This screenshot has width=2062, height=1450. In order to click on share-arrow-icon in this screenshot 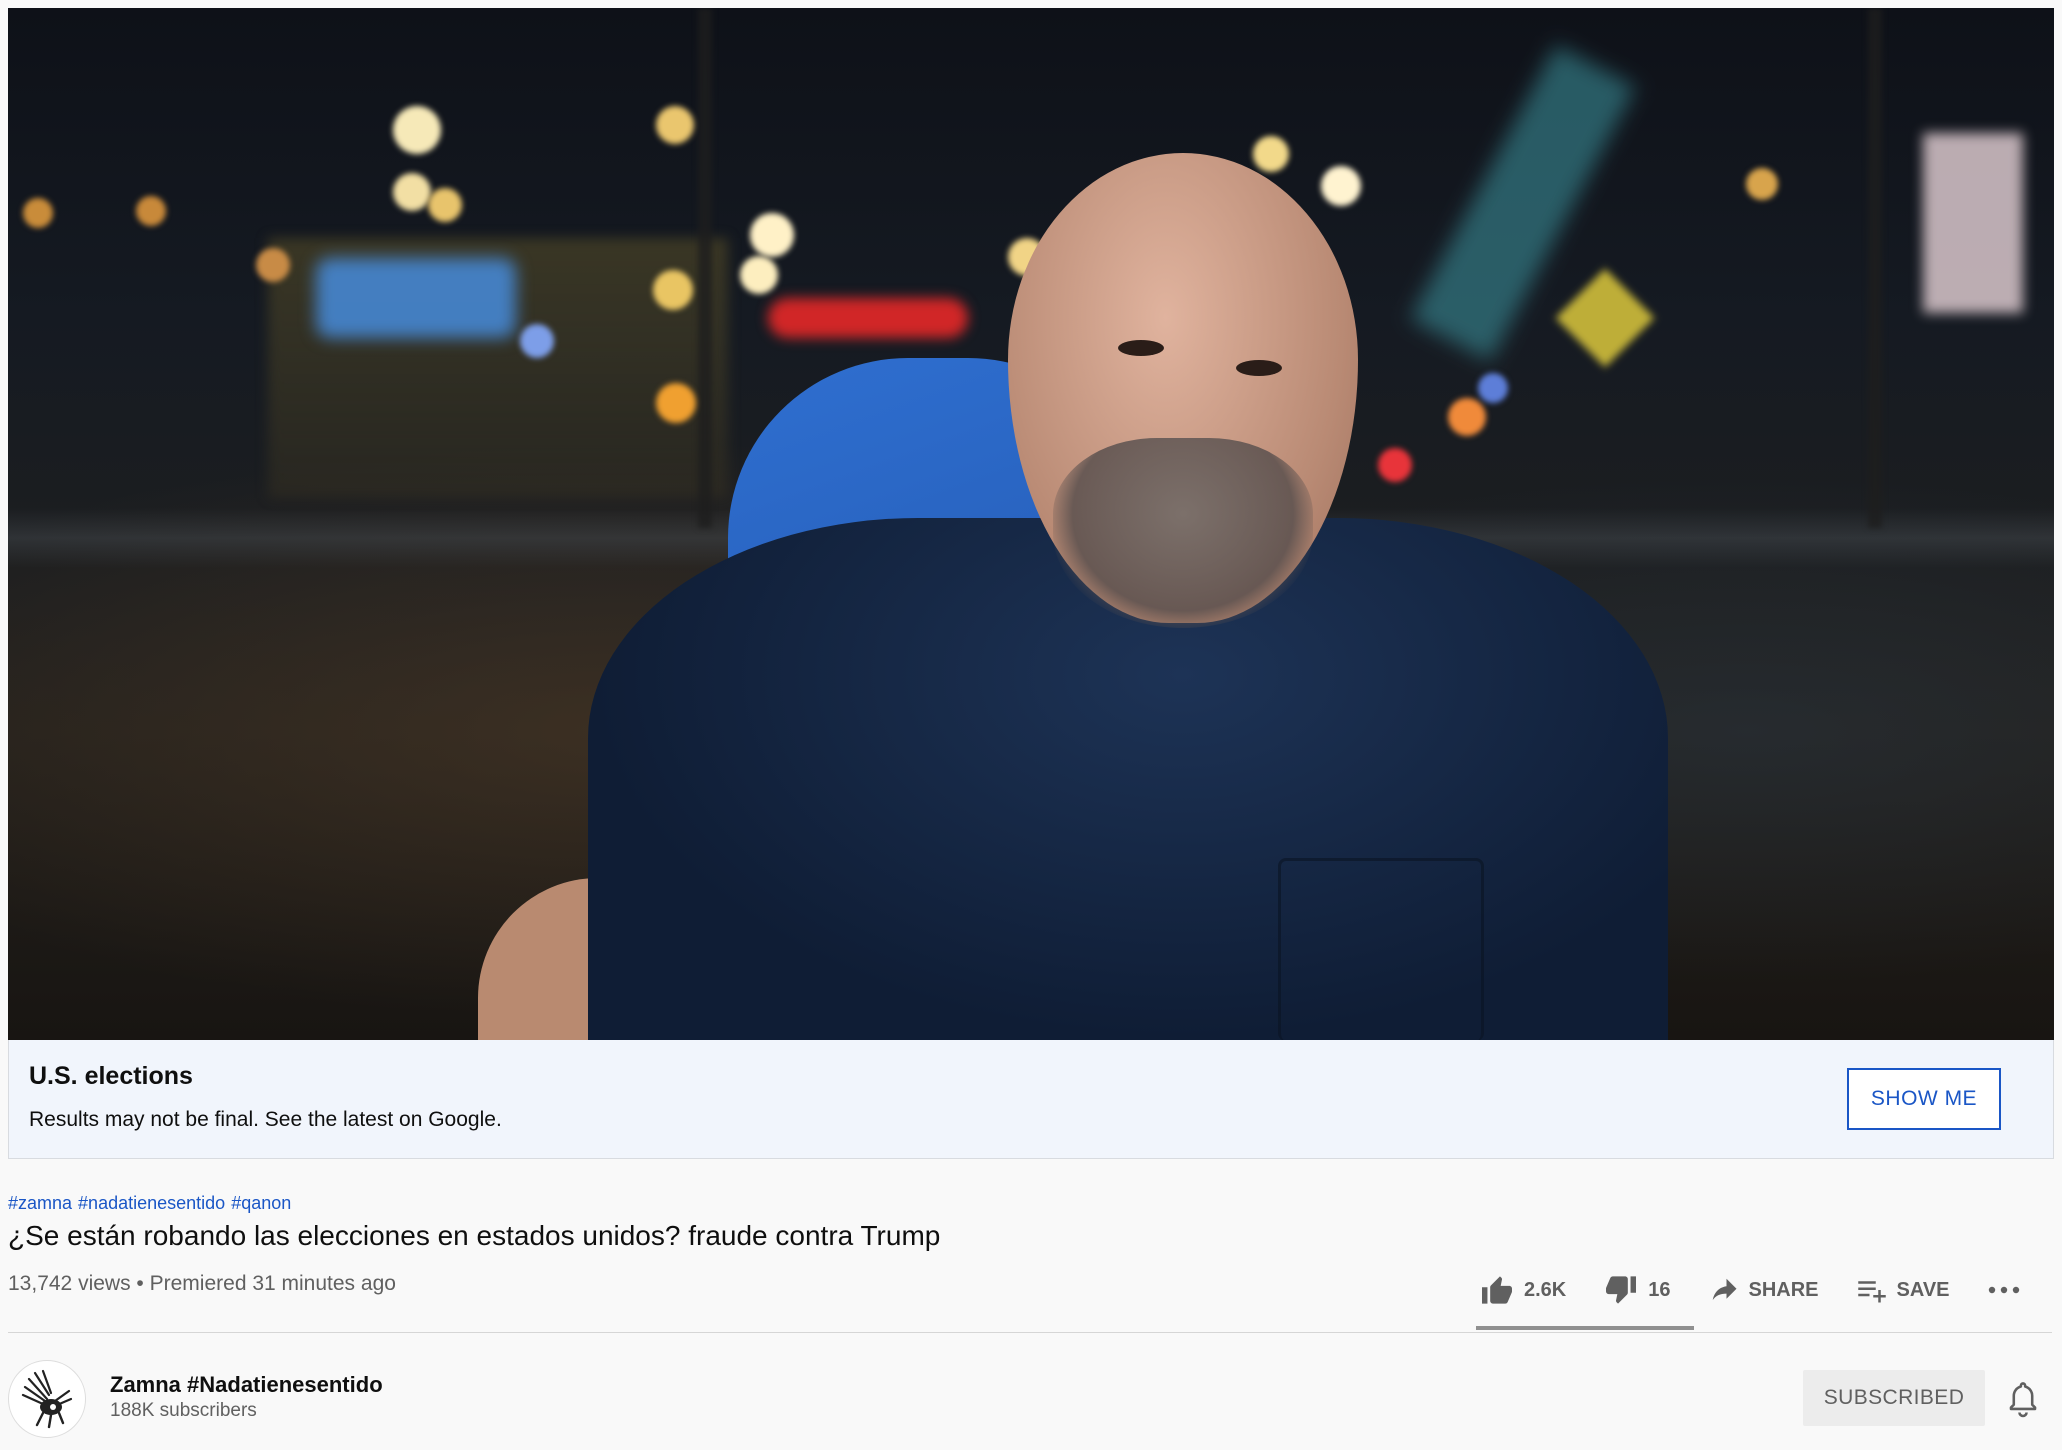, I will do `click(1724, 1289)`.